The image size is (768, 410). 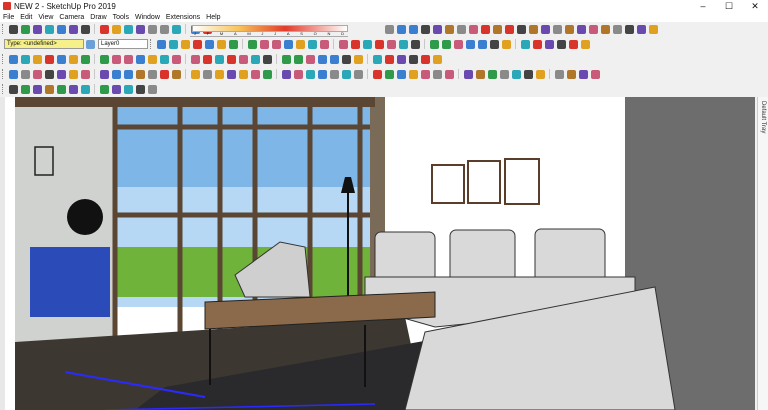 What do you see at coordinates (37, 29) in the screenshot?
I see `save-icon` at bounding box center [37, 29].